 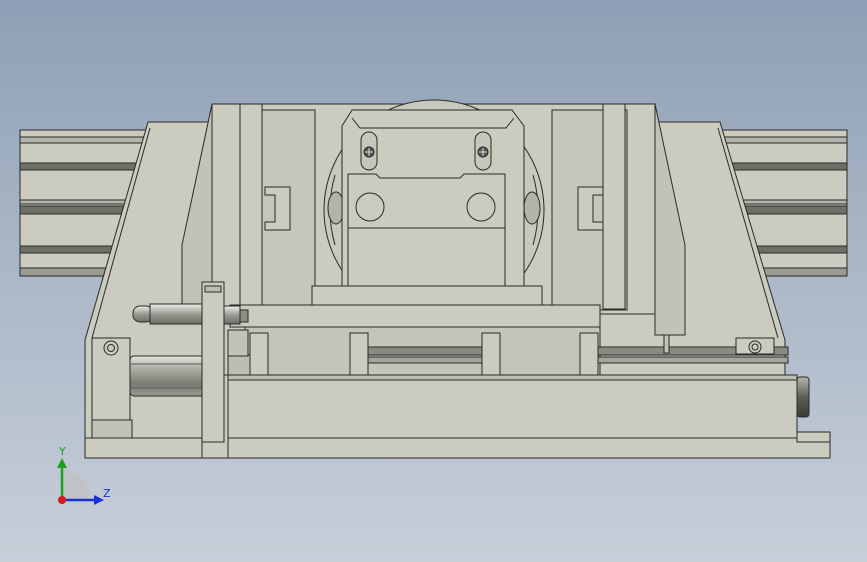 I want to click on piston-rod, so click(x=190, y=314).